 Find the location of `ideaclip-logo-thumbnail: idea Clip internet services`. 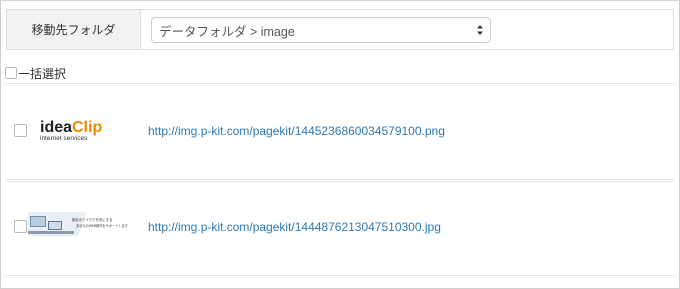

ideaclip-logo-thumbnail: idea Clip internet services is located at coordinates (71, 130).